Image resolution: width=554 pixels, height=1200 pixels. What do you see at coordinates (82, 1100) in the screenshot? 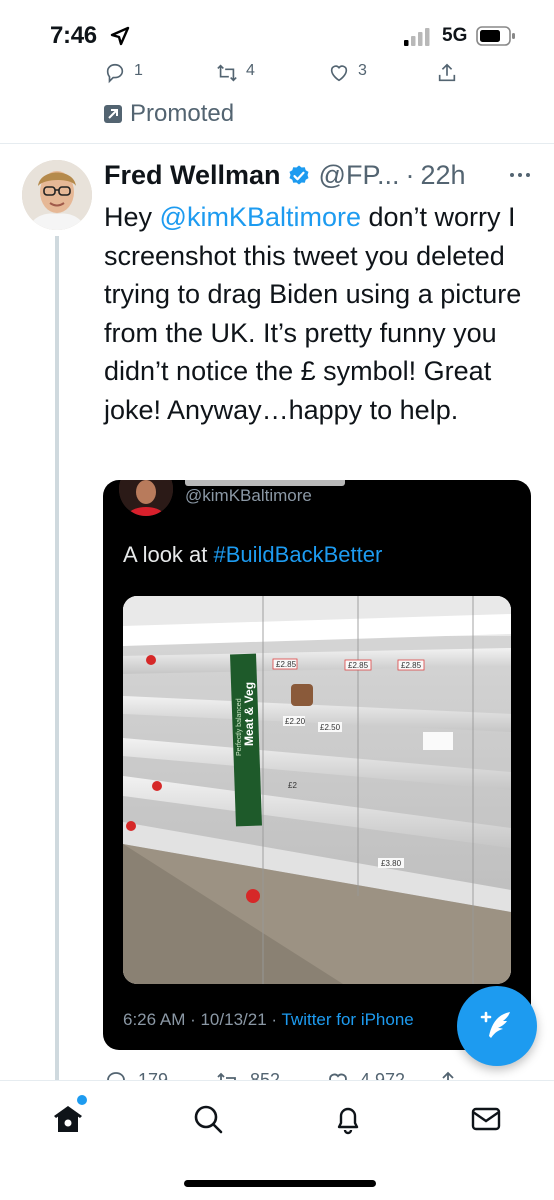
I see `home-notification-dot` at bounding box center [82, 1100].